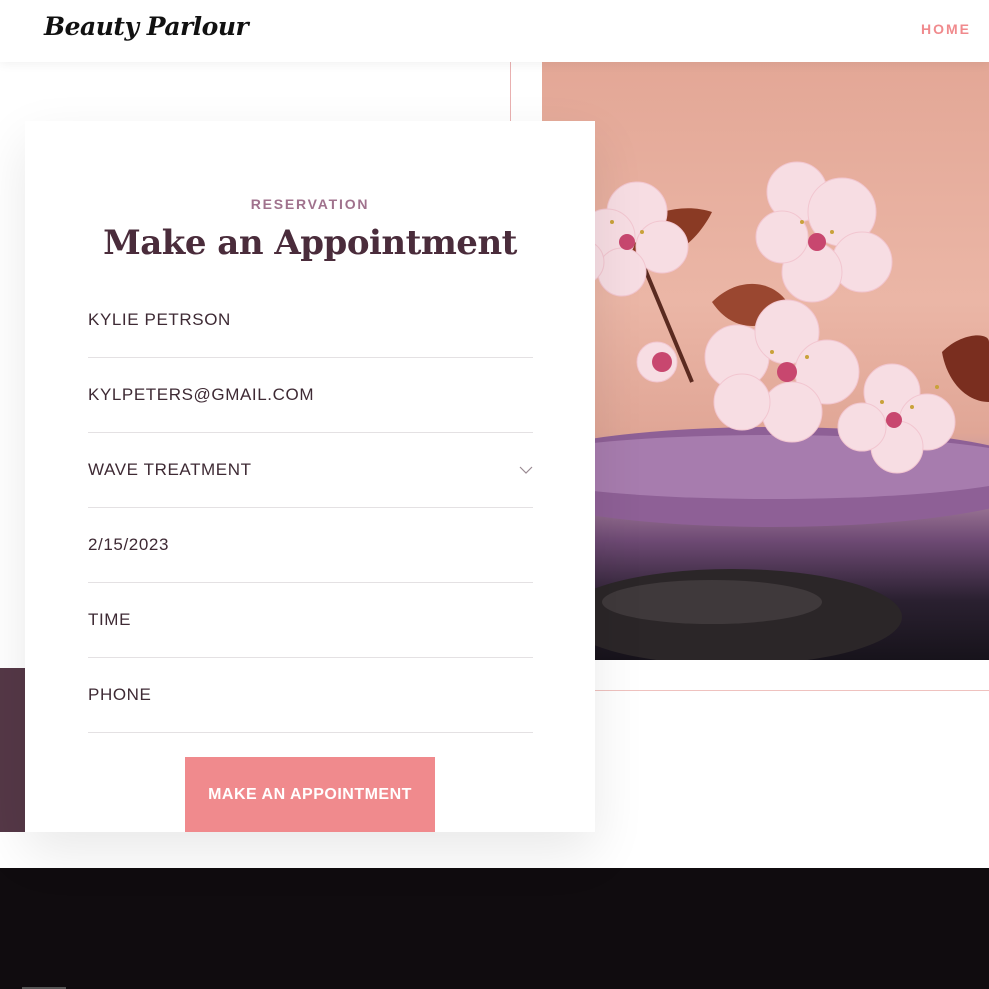 The height and width of the screenshot is (989, 989). Describe the element at coordinates (201, 394) in the screenshot. I see `email-field-value: KYLPETERS@GMAIL.COM` at that location.